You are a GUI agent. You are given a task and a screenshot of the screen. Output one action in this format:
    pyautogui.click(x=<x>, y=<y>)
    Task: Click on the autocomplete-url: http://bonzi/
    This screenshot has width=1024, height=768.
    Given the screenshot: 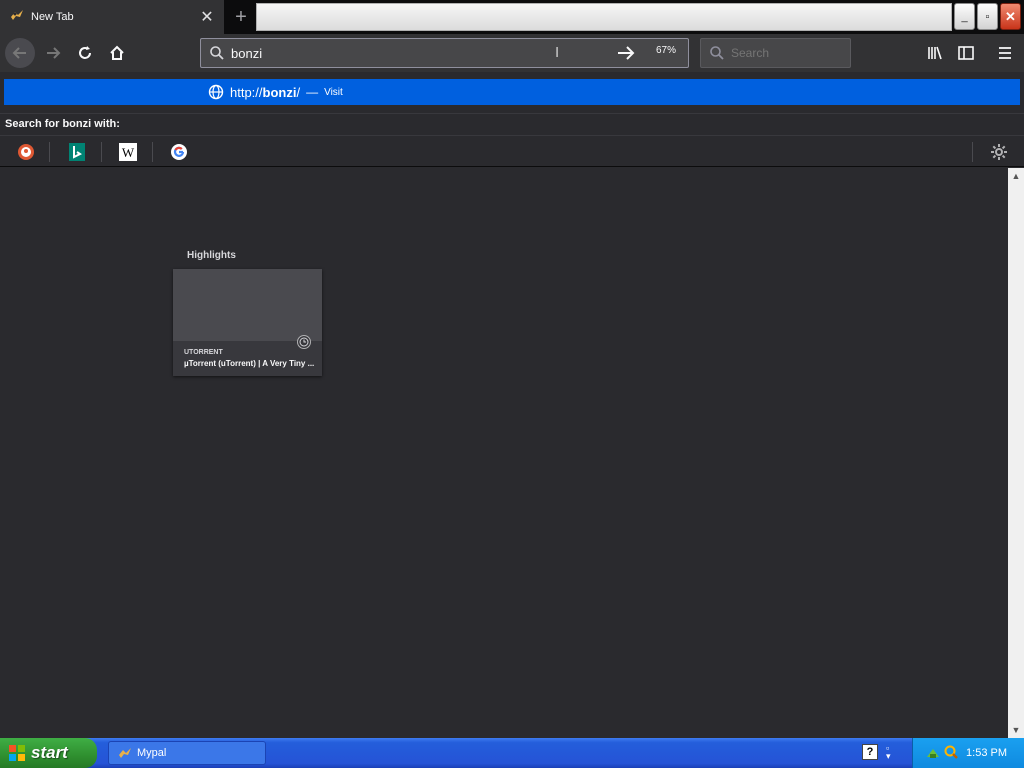 What is the action you would take?
    pyautogui.click(x=265, y=92)
    